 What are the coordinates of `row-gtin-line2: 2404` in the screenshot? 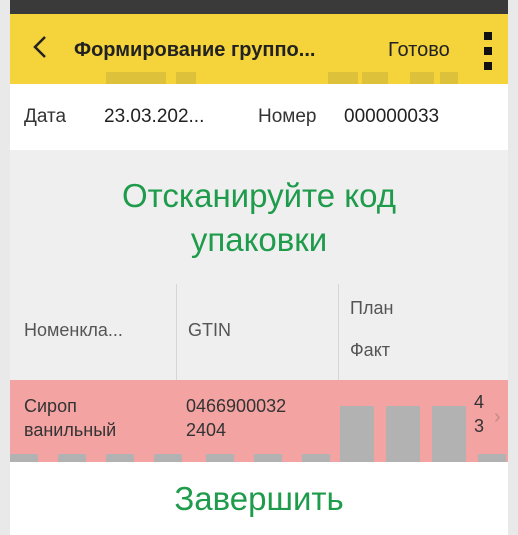 It's located at (206, 430).